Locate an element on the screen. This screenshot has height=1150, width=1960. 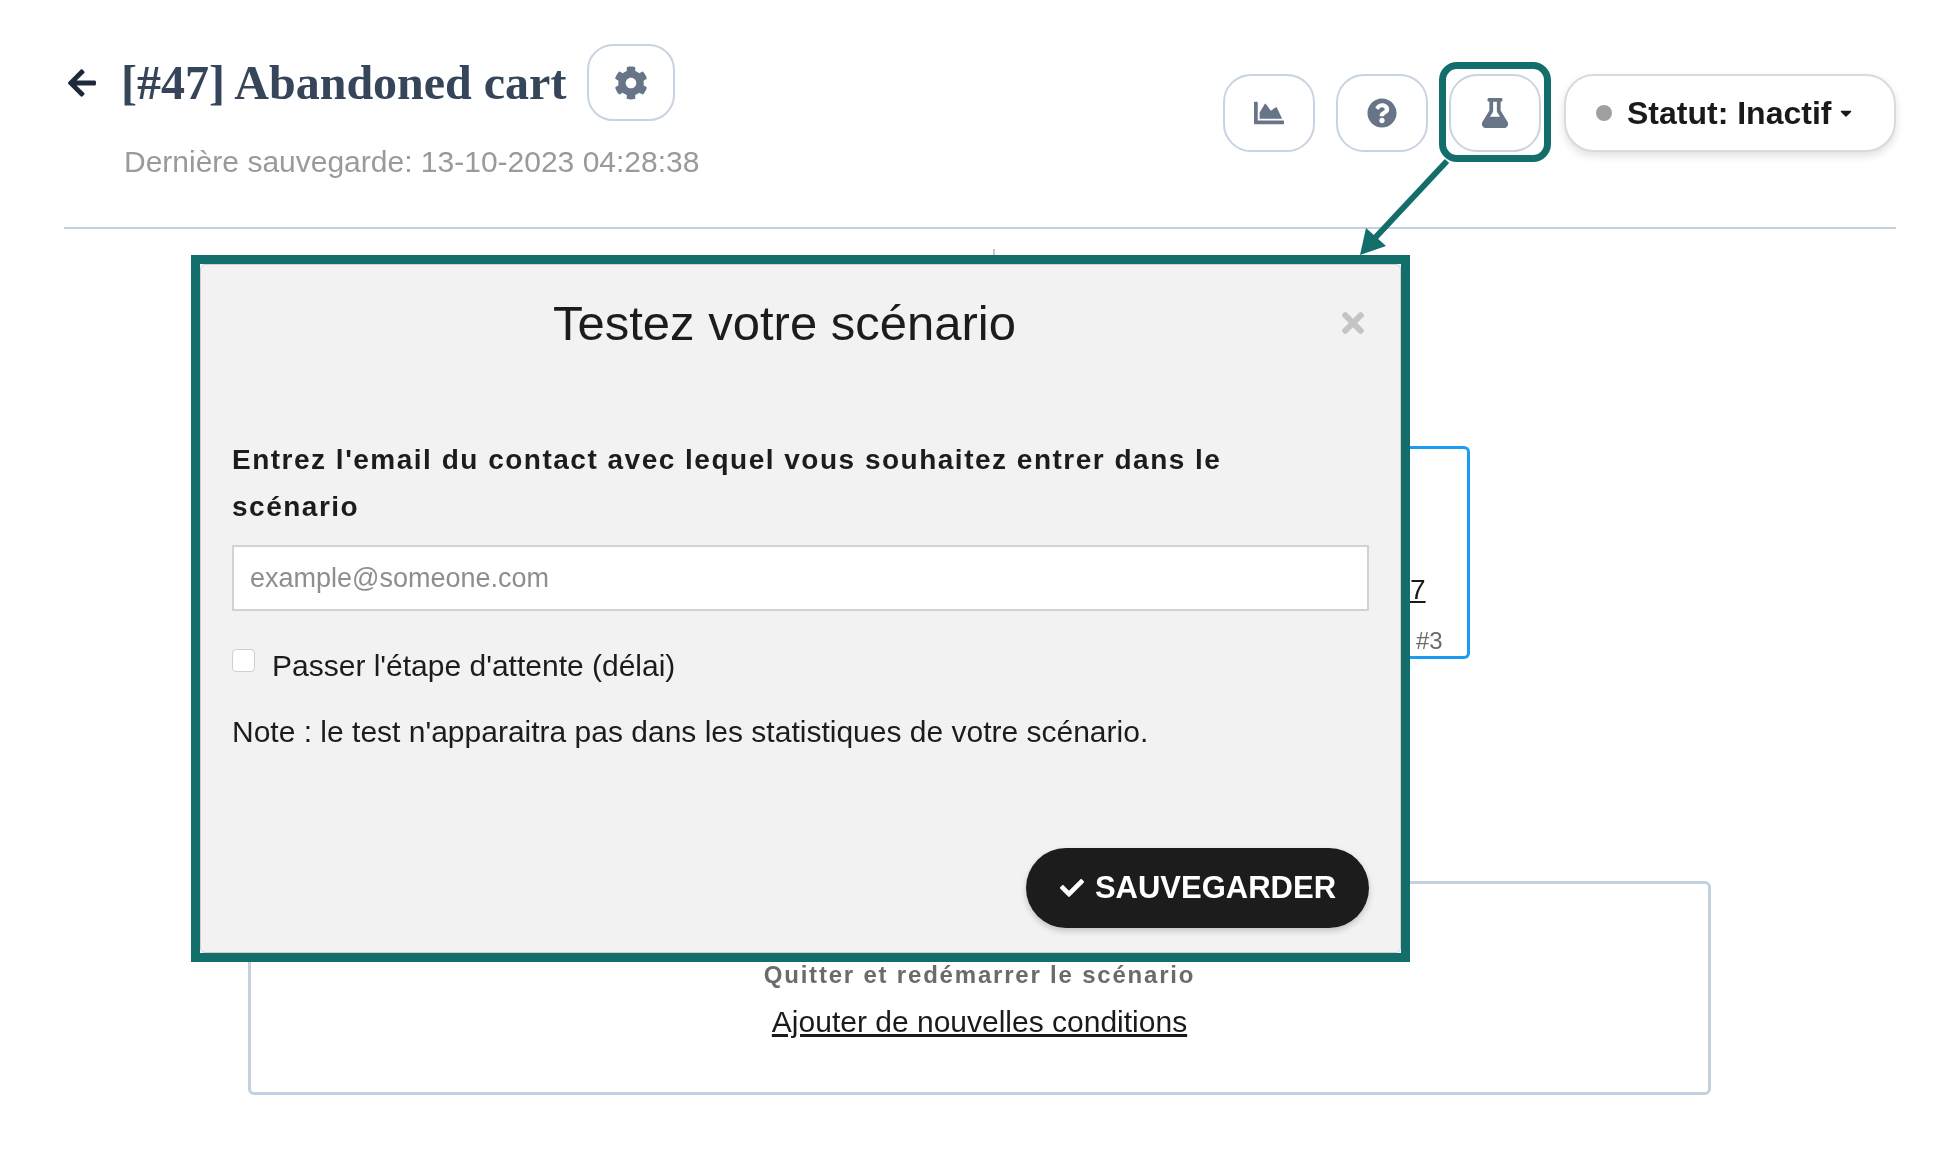
skip-delay-label: Passer l'étape d'attente (délai) is located at coordinates (474, 666).